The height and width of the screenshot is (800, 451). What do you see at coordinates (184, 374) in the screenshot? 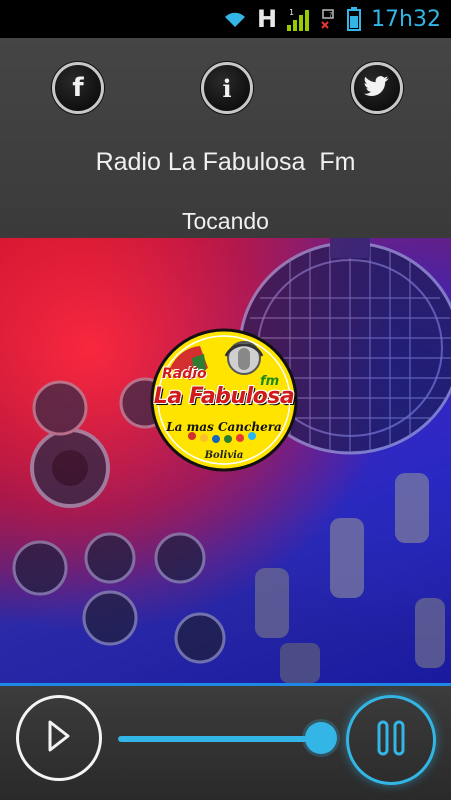
I see `logo-radio-text: Radio` at bounding box center [184, 374].